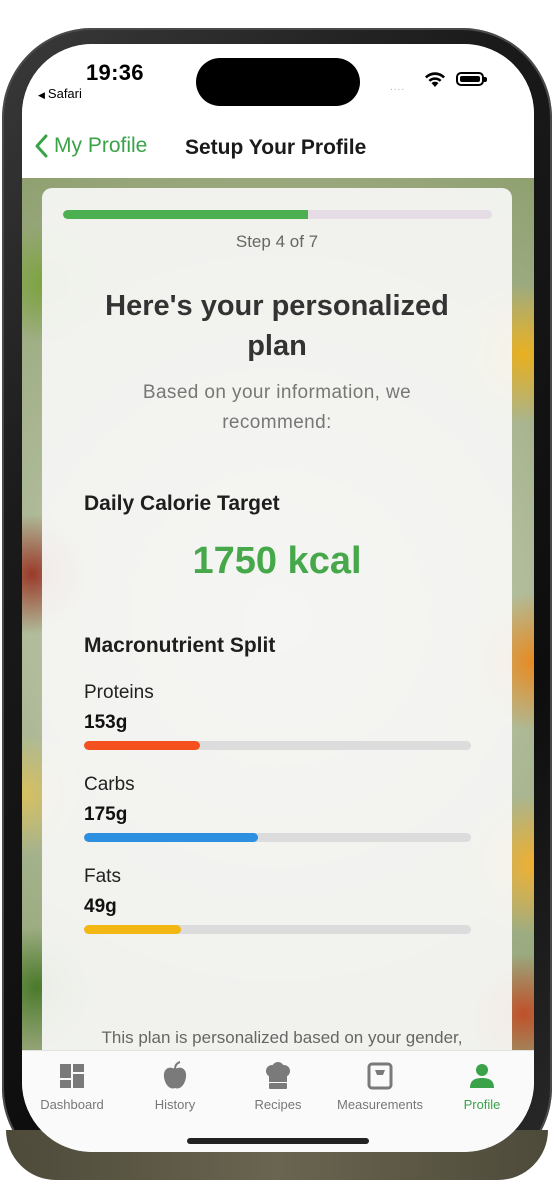 This screenshot has height=1200, width=554. Describe the element at coordinates (277, 837) in the screenshot. I see `macro-bar-carbs` at that location.